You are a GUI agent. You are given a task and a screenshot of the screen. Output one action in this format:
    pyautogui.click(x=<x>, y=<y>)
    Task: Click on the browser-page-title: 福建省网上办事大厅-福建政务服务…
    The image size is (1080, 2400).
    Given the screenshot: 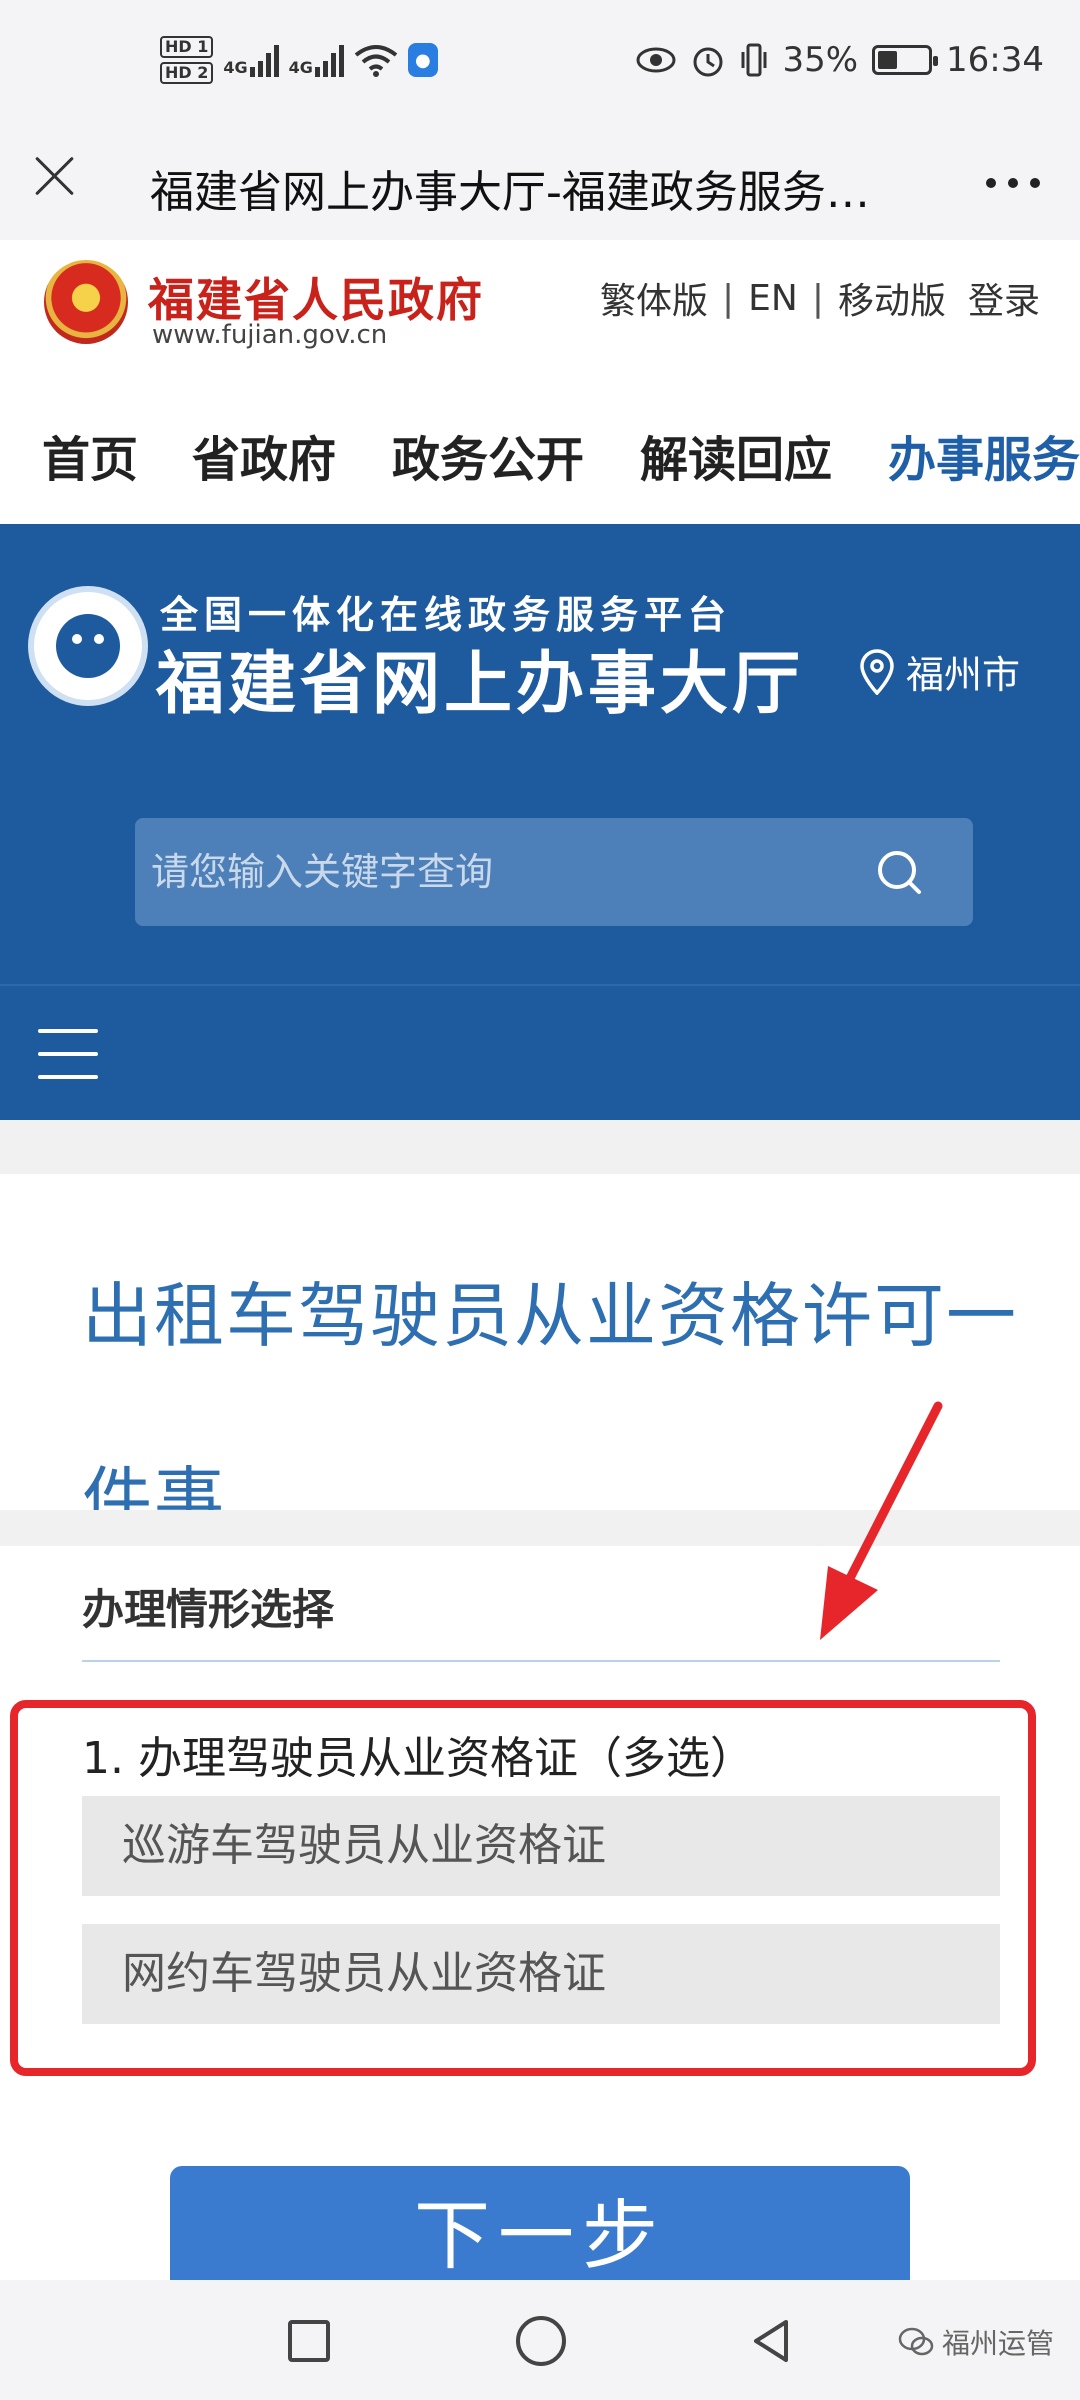 What is the action you would take?
    pyautogui.click(x=510, y=192)
    